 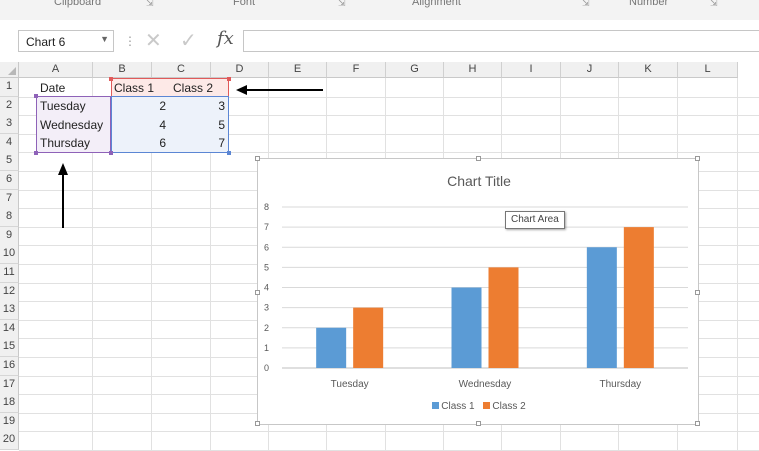 What do you see at coordinates (368, 337) in the screenshot?
I see `bar-class-2-tuesday` at bounding box center [368, 337].